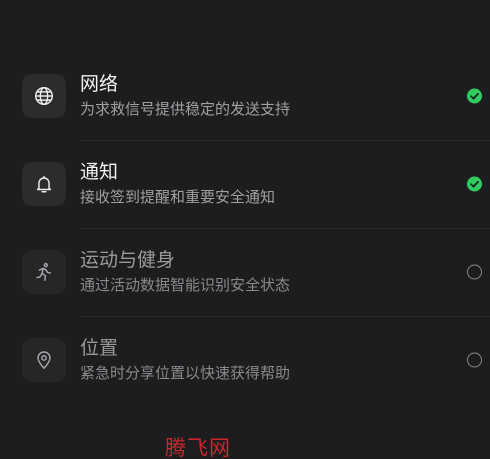 The image size is (490, 459). I want to click on globe-icon, so click(44, 96).